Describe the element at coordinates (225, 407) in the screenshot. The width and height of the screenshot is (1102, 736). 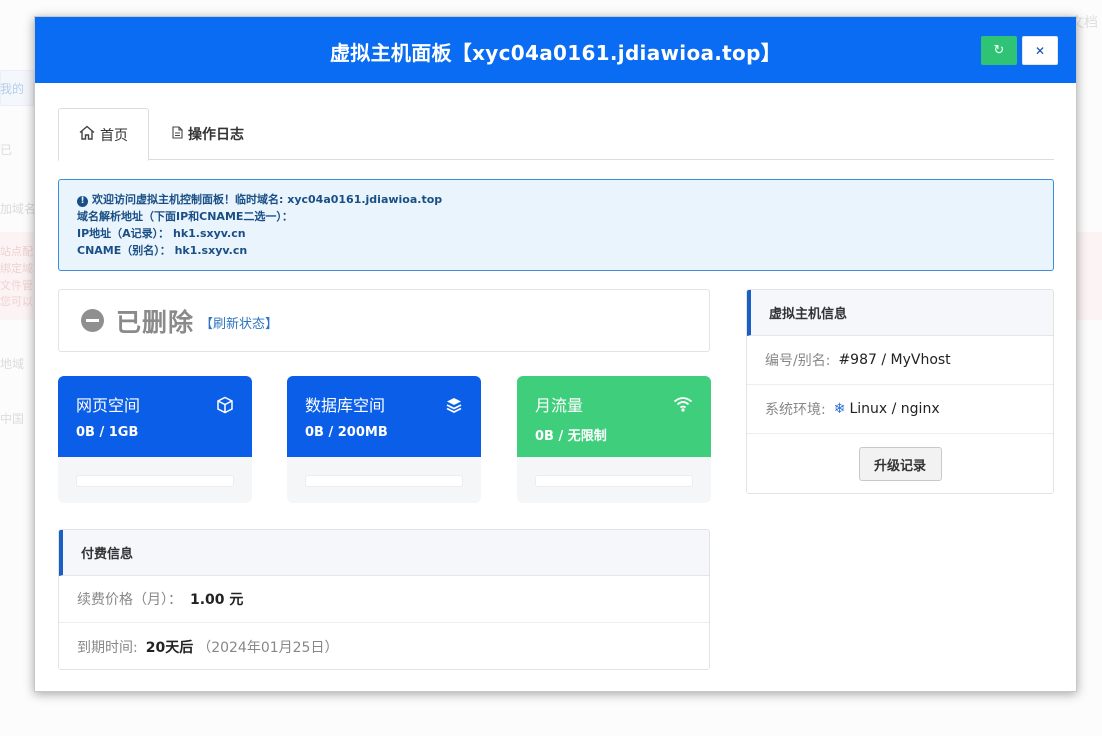
I see `cube-icon` at that location.